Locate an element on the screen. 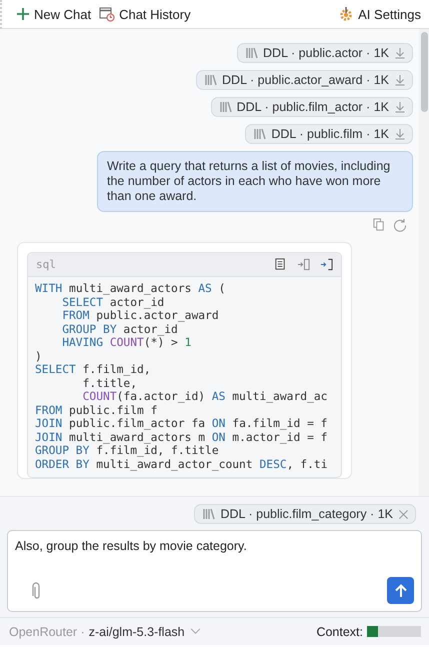 The height and width of the screenshot is (647, 429). refresh-icon is located at coordinates (400, 225).